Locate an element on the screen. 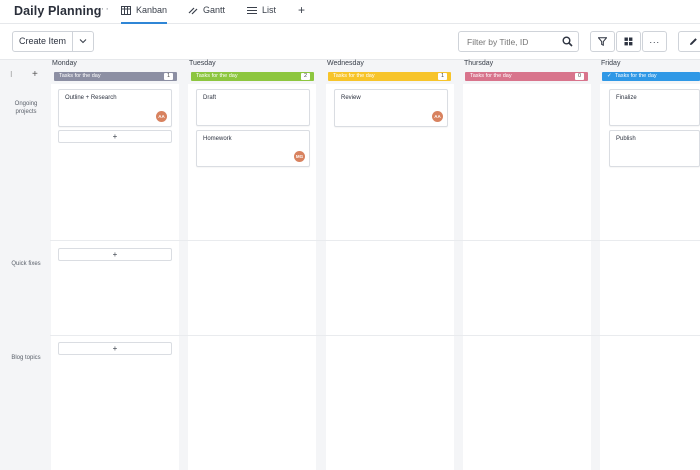 The width and height of the screenshot is (700, 470). swimlane-label-quick-fixes: Quick fixes is located at coordinates (26, 264).